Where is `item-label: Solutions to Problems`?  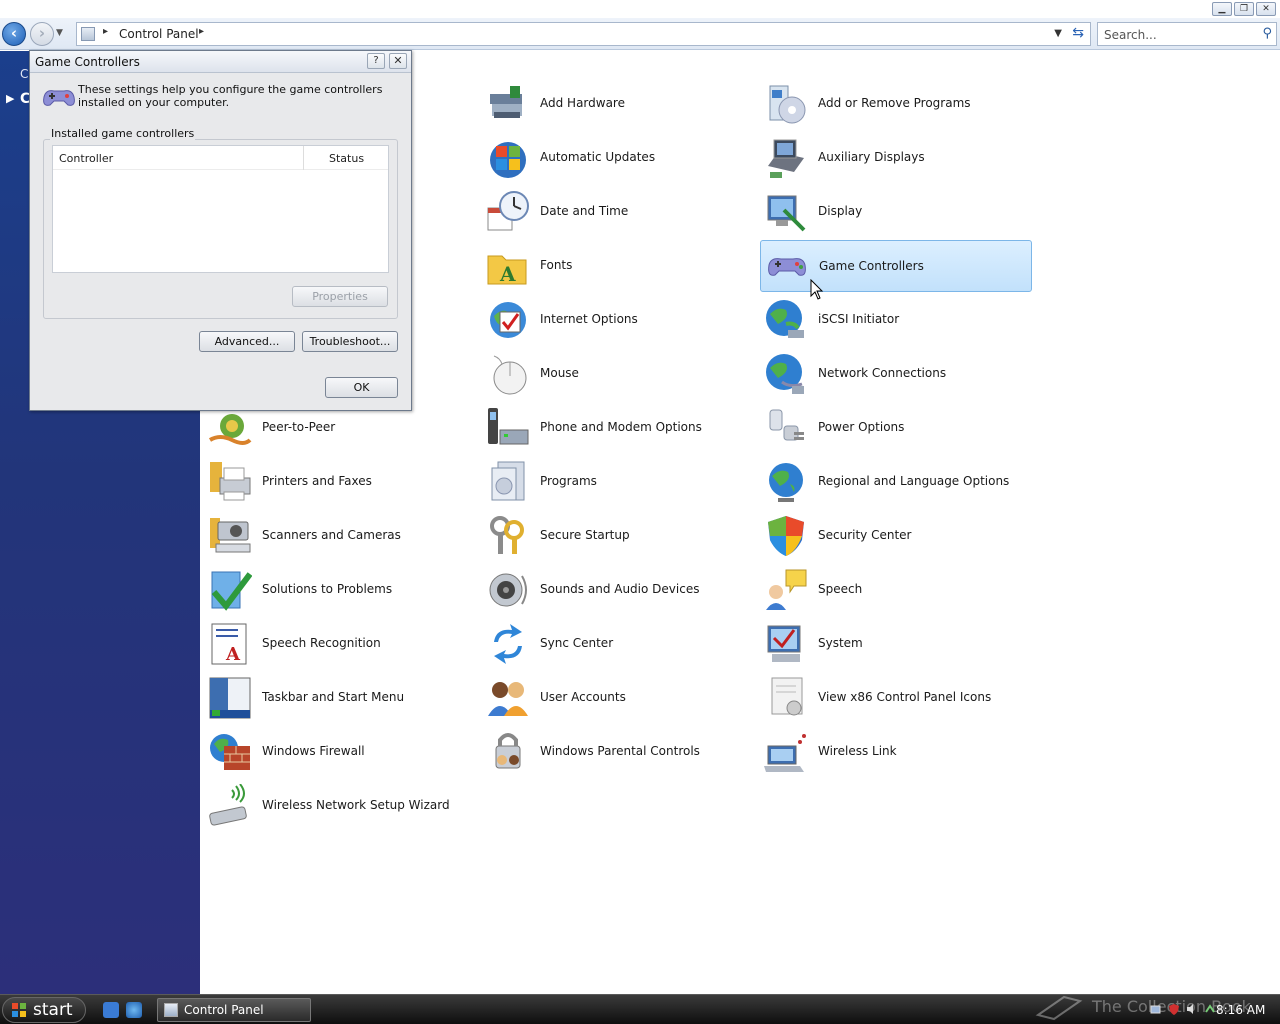 item-label: Solutions to Problems is located at coordinates (327, 589).